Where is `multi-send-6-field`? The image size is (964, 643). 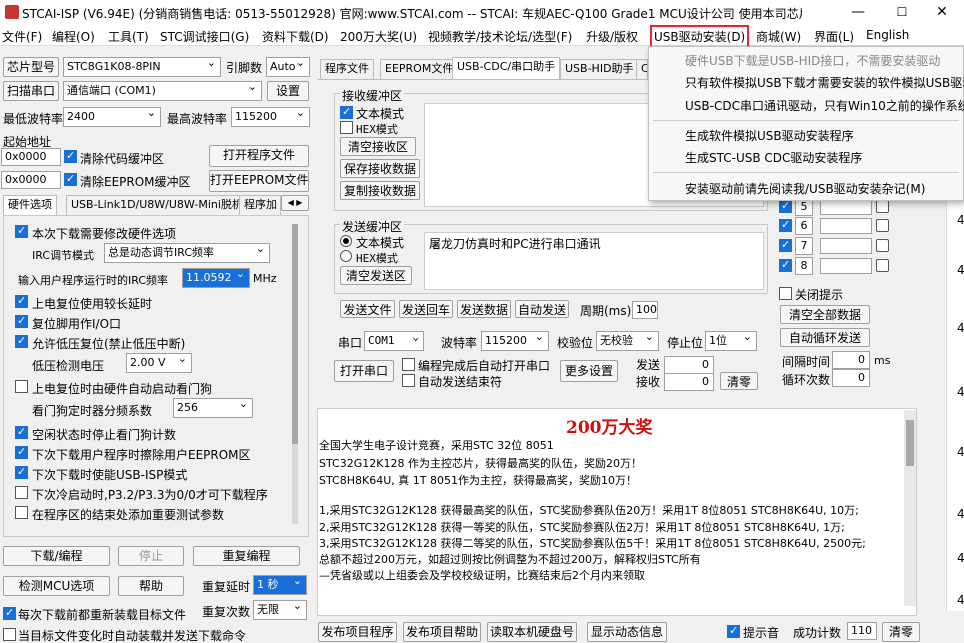
multi-send-6-field is located at coordinates (846, 226).